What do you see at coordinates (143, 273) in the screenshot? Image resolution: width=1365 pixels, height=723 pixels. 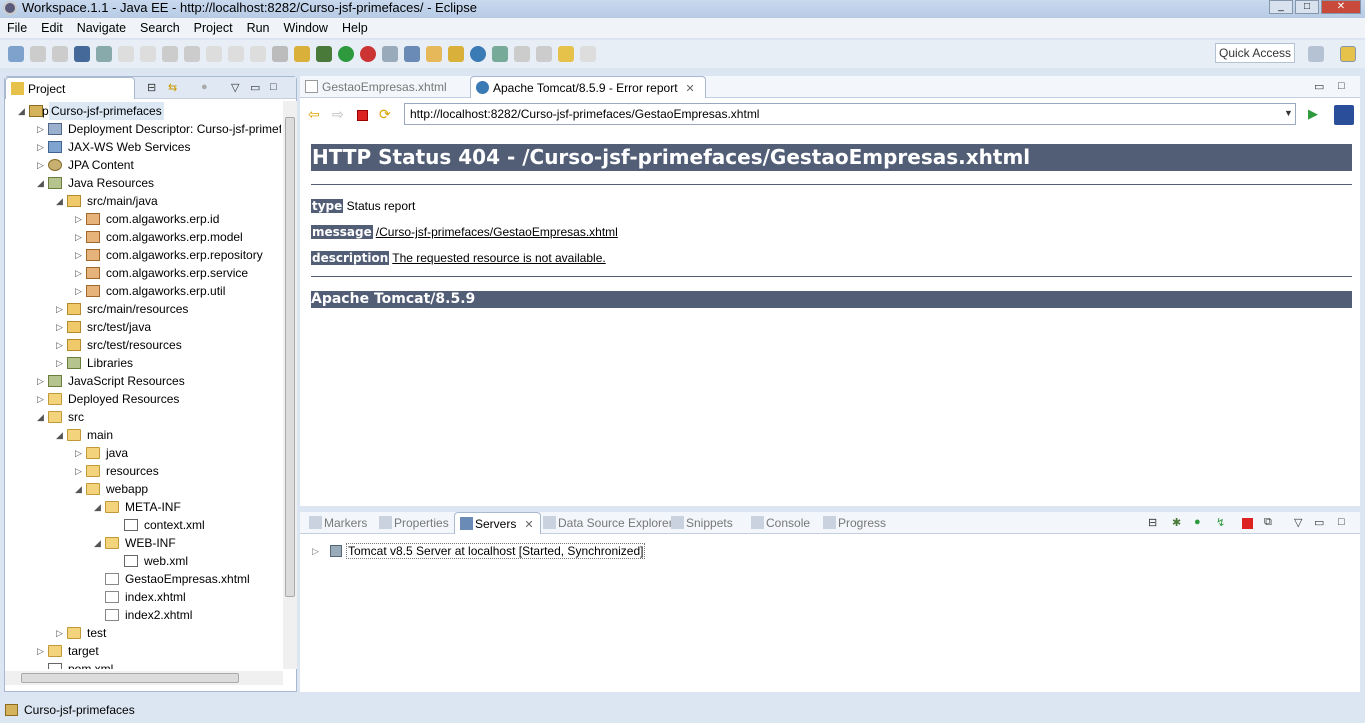 I see `tree-item: ▷ com.algaworks.erp.service` at bounding box center [143, 273].